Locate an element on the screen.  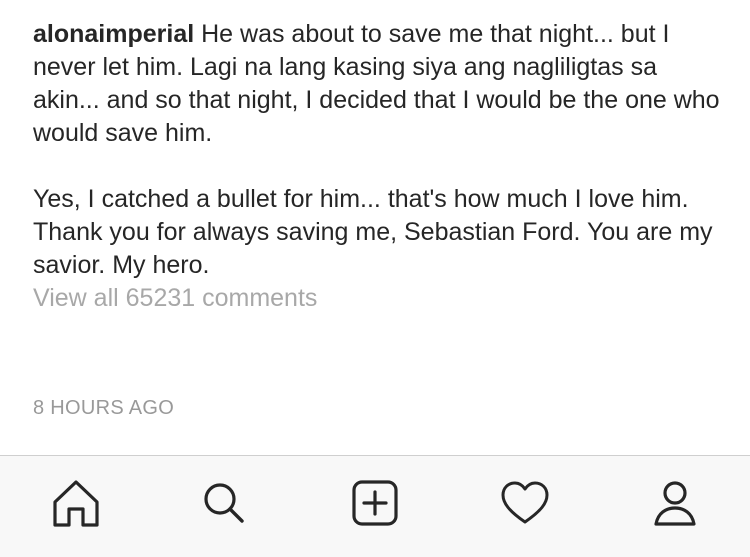
tab-new-post is located at coordinates (375, 503).